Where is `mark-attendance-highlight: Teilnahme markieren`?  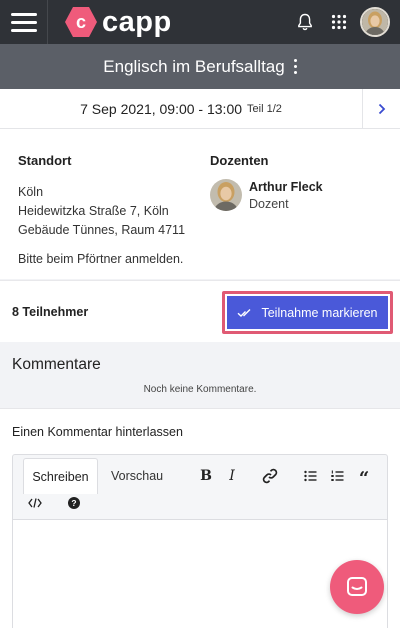 mark-attendance-highlight: Teilnahme markieren is located at coordinates (307, 312).